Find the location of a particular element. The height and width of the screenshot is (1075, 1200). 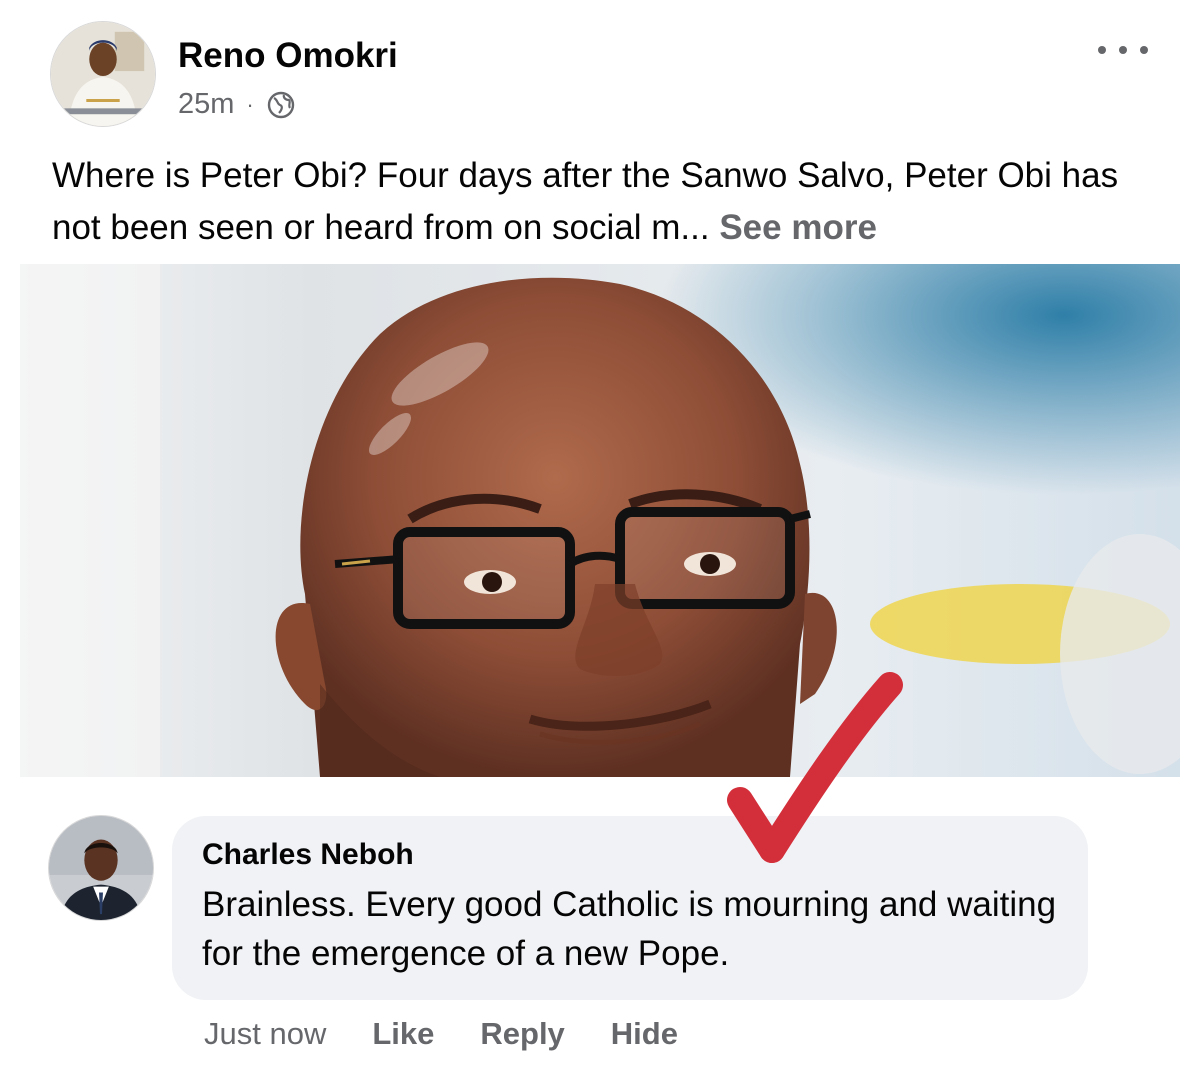

post-author-name: Reno Omokri is located at coordinates (288, 56).